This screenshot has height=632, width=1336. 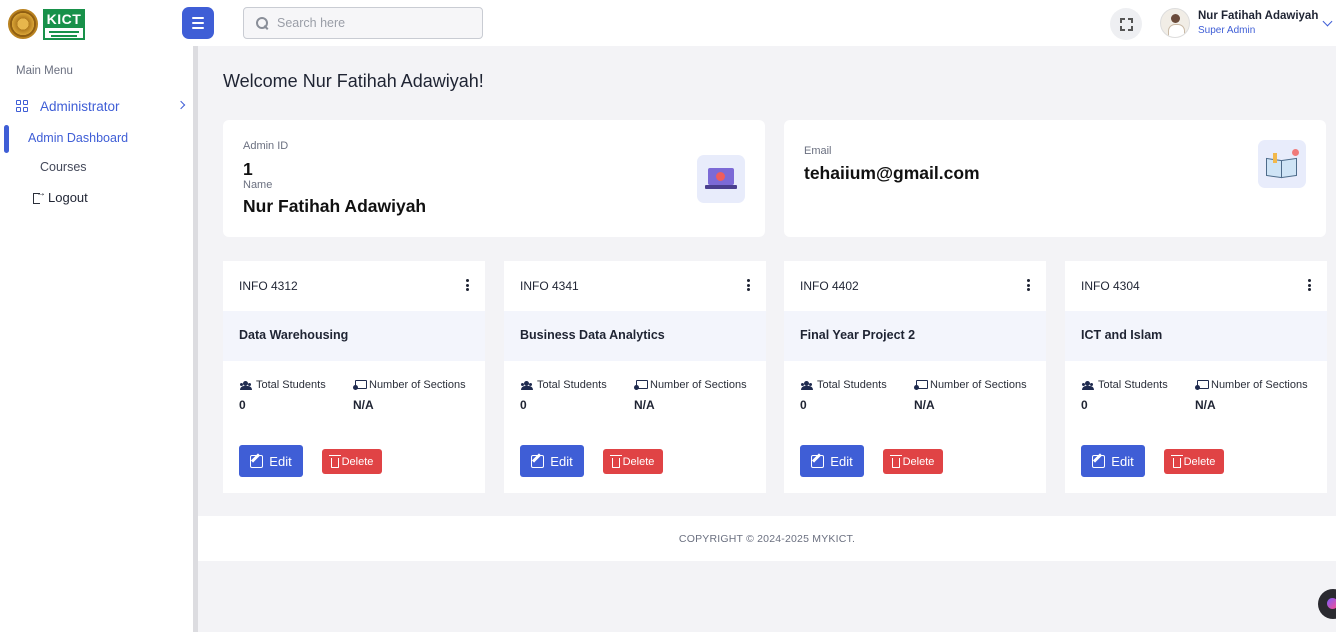 I want to click on course-title: ICT and Islam, so click(x=1122, y=335).